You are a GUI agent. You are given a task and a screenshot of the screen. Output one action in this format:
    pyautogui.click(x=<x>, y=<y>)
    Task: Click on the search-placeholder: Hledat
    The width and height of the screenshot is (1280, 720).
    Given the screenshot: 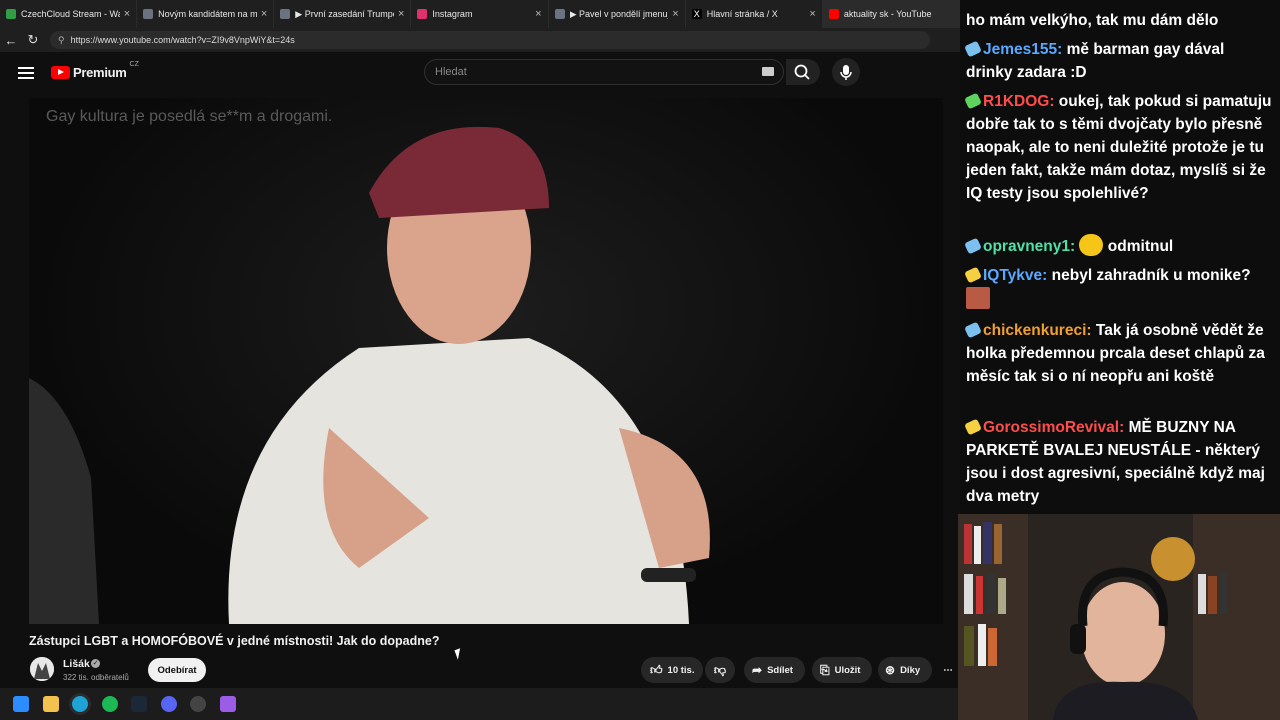 What is the action you would take?
    pyautogui.click(x=451, y=72)
    